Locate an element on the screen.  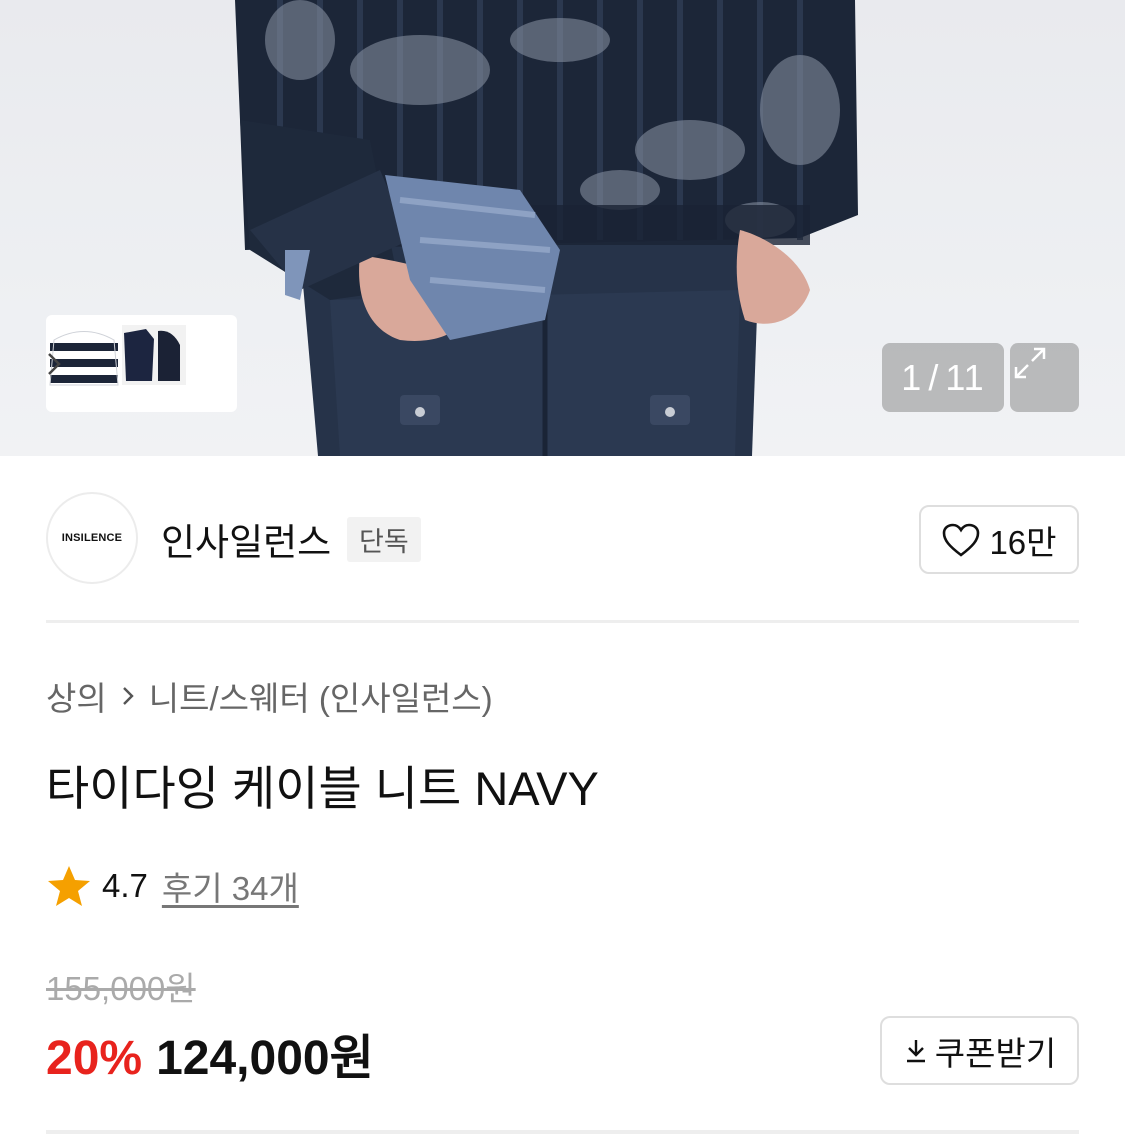
product-title: 타이다잉 케이블 니트 NAVY is located at coordinates (322, 788).